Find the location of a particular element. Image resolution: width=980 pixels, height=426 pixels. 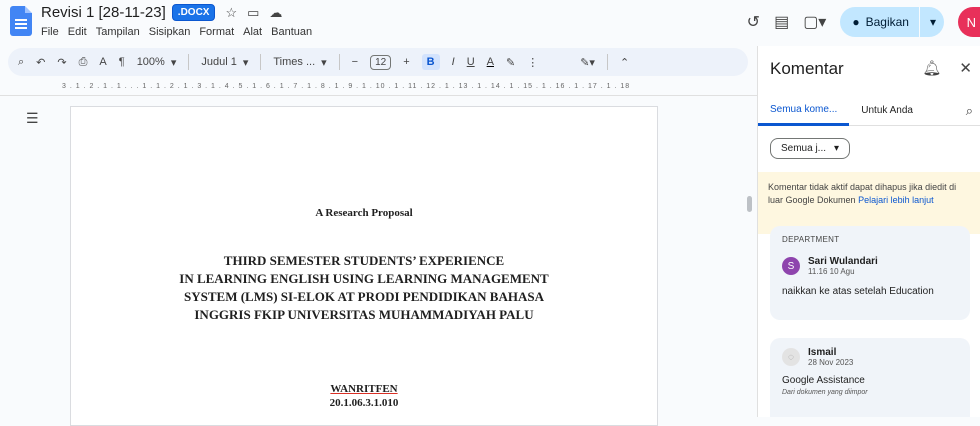

font-select: Times ... ▾ is located at coordinates (299, 62).